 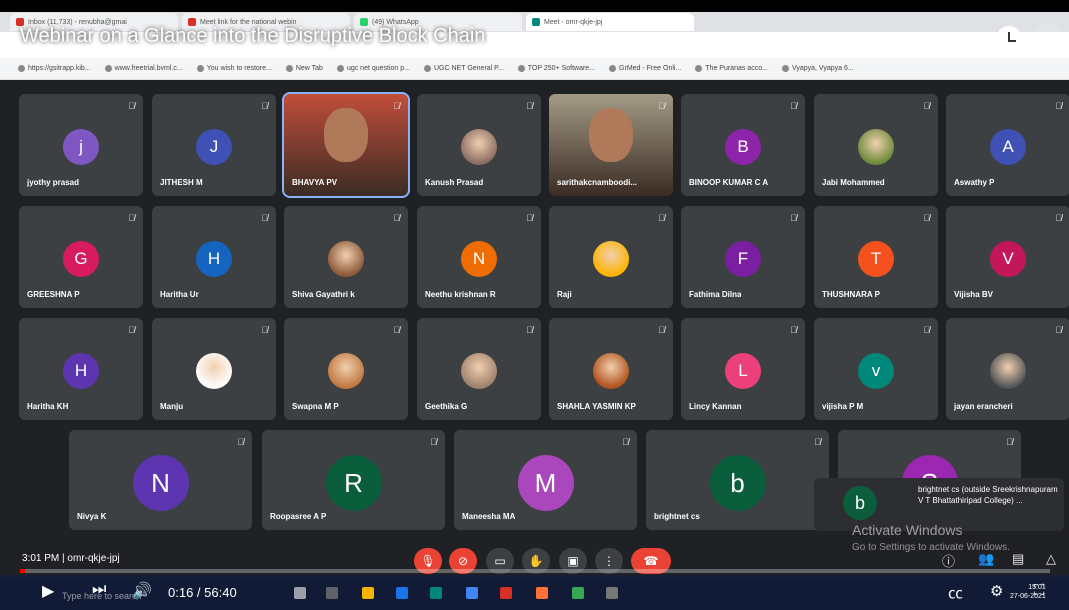 What do you see at coordinates (860, 503) in the screenshot?
I see `popup-avatar: b` at bounding box center [860, 503].